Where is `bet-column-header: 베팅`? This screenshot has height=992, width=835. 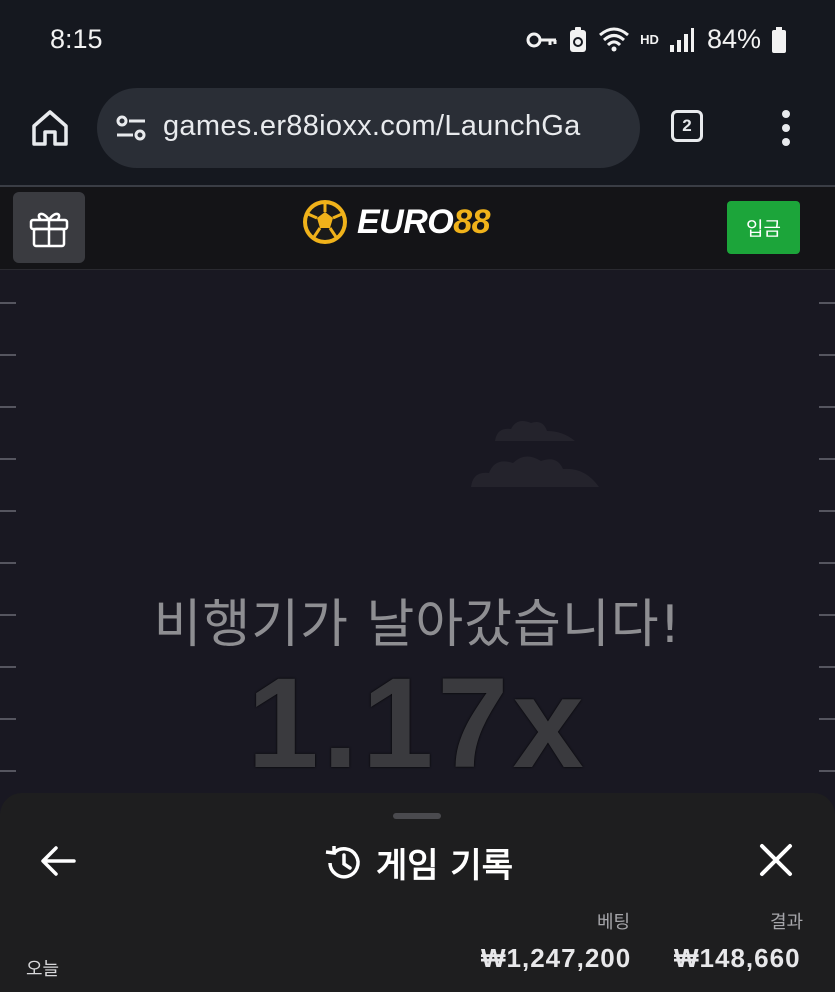 bet-column-header: 베팅 is located at coordinates (614, 922).